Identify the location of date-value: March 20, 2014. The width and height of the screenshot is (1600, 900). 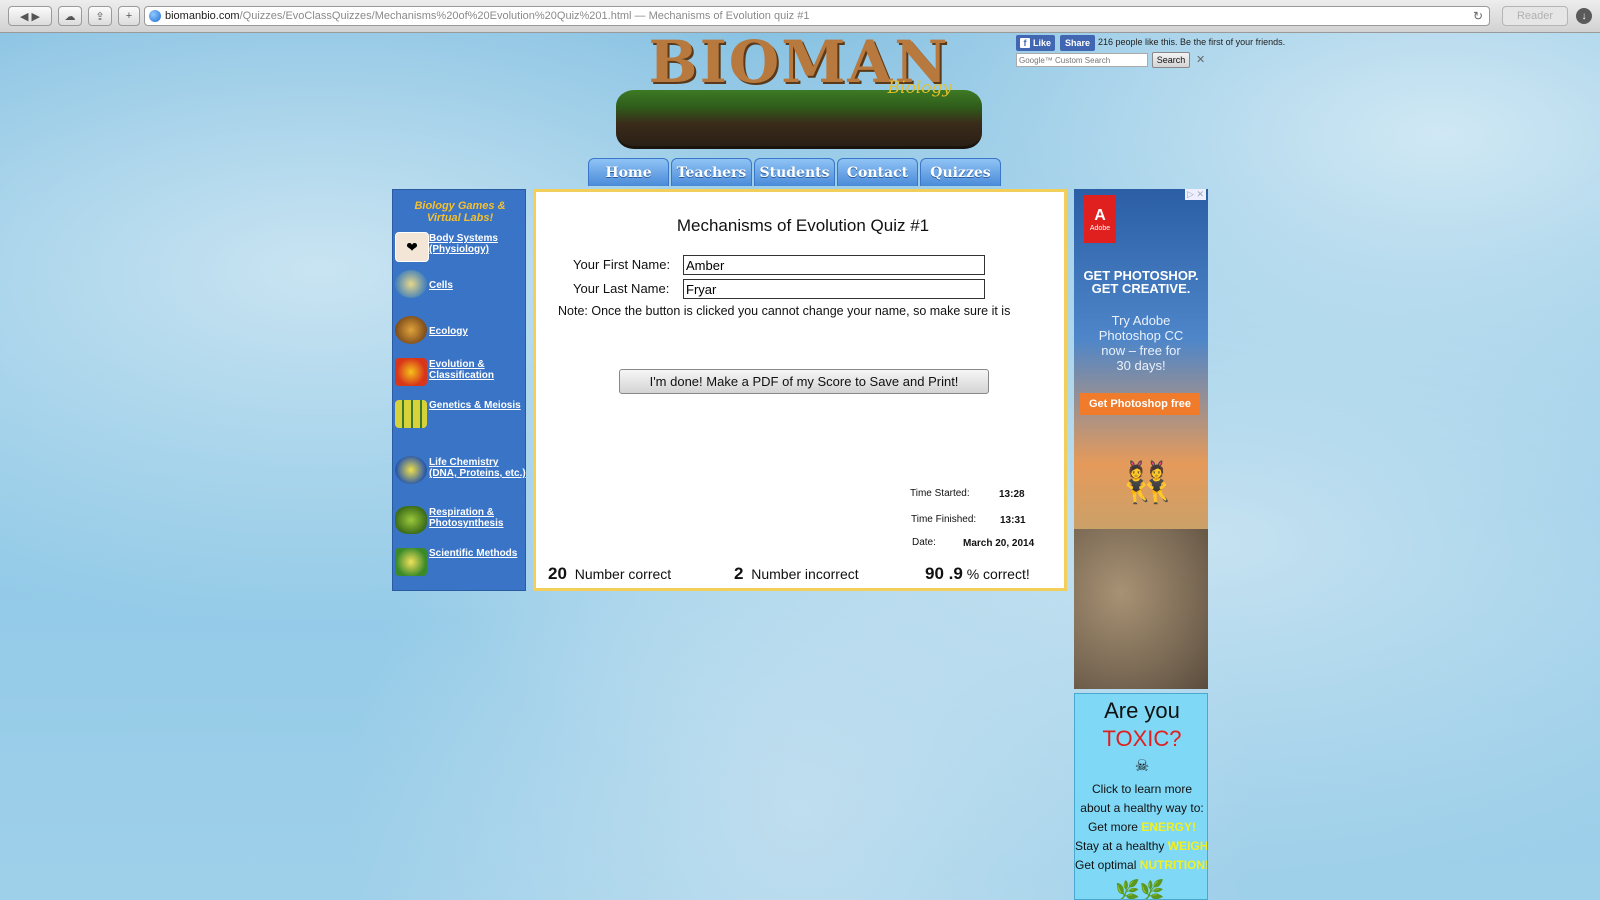
(999, 543).